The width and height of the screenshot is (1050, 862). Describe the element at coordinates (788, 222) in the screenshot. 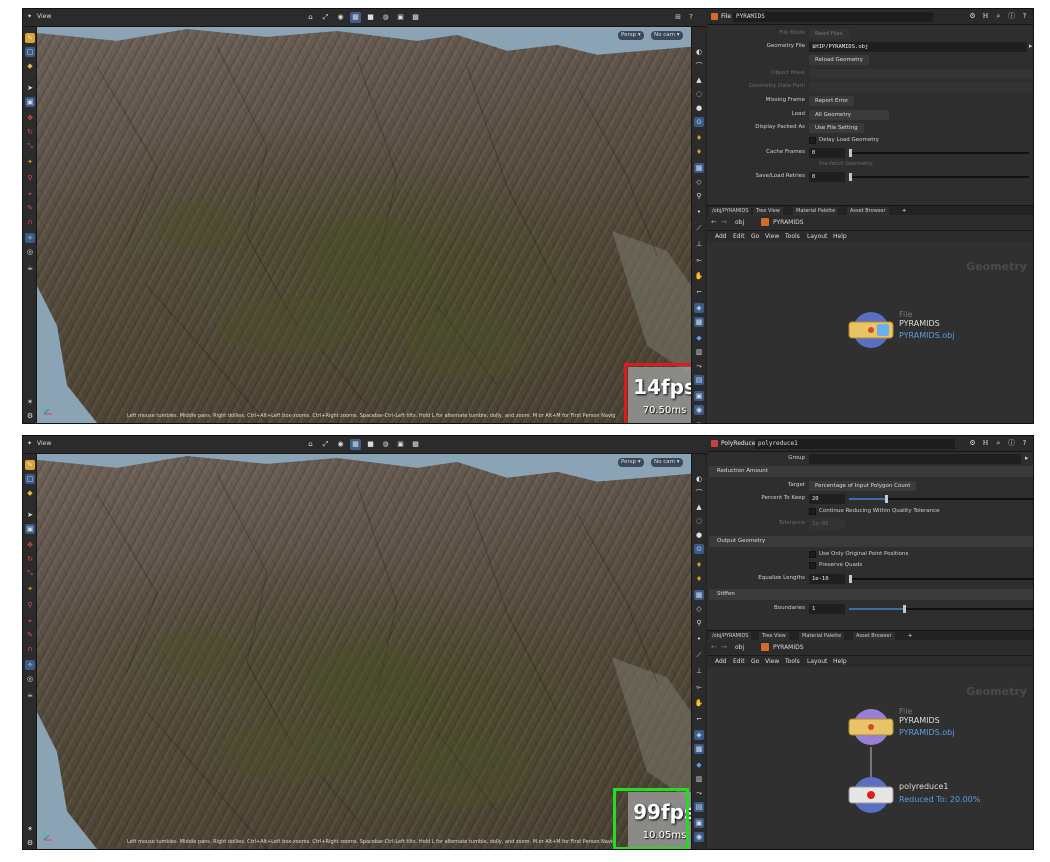

I see `path-node: PYRAMIDS` at that location.